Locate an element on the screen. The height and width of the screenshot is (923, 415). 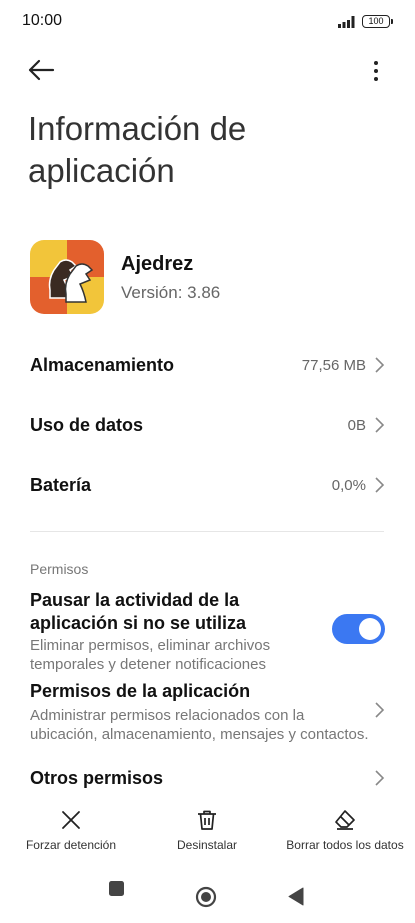
clear-data-button: Borrar todos los datos is located at coordinates (345, 830).